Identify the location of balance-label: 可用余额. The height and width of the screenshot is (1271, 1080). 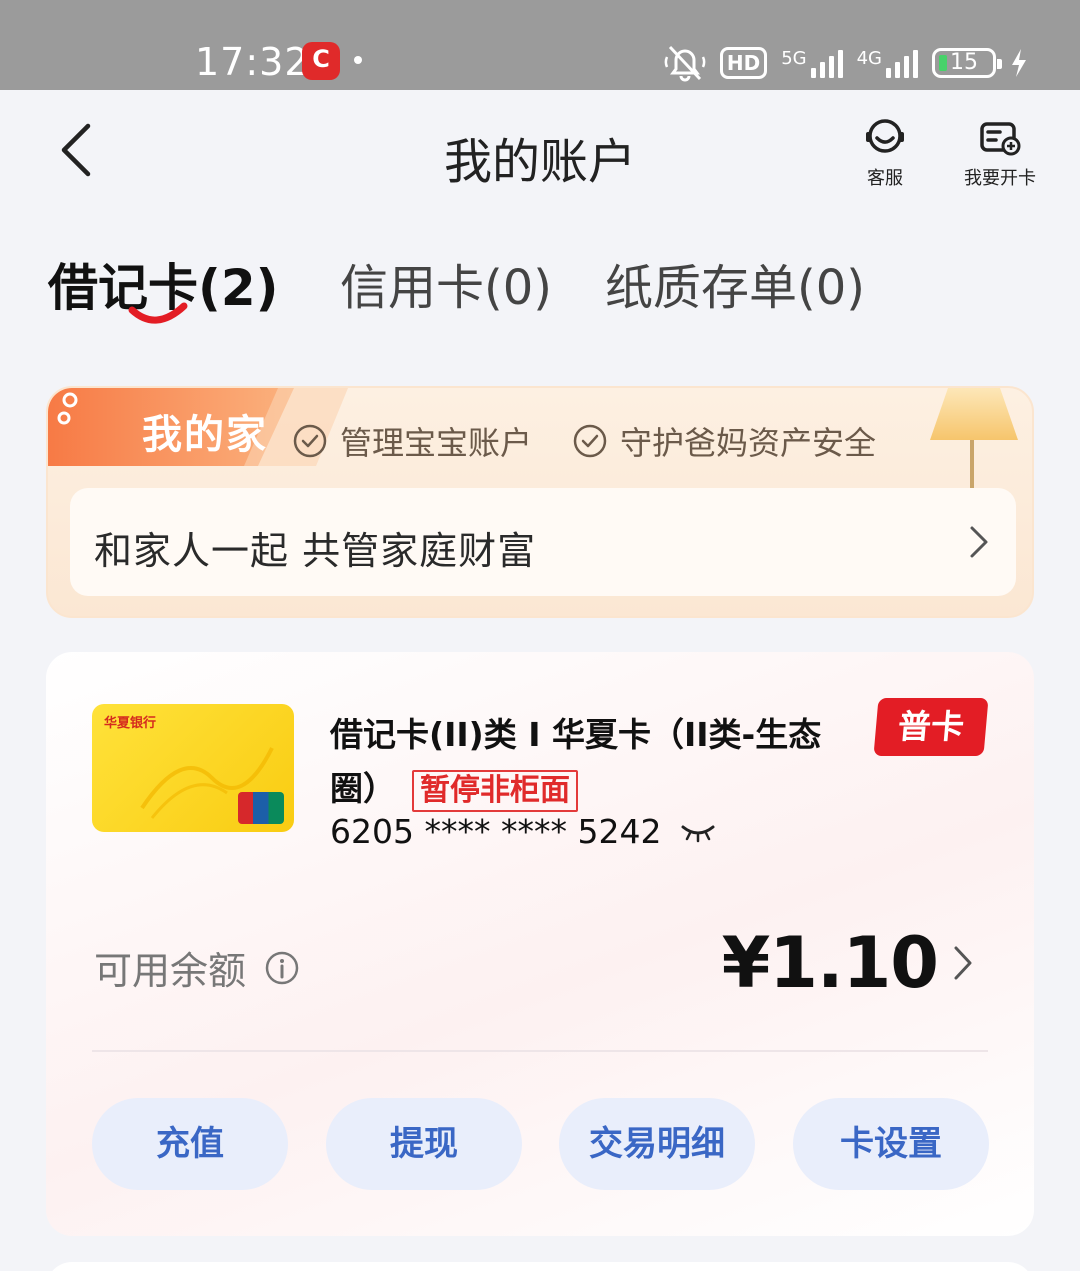
(170, 971).